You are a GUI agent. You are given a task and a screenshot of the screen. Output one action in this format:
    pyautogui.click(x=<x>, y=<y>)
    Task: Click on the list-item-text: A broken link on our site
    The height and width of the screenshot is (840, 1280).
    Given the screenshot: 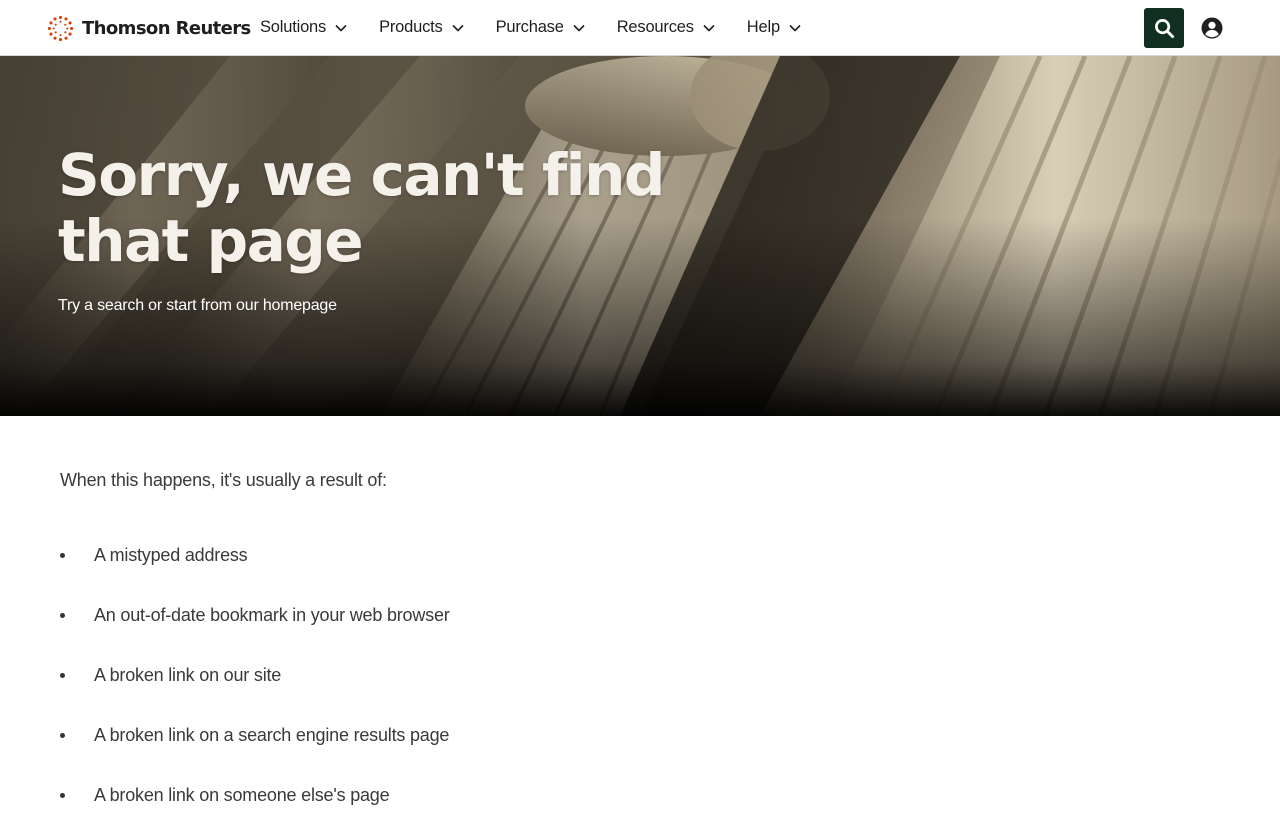 What is the action you would take?
    pyautogui.click(x=188, y=675)
    